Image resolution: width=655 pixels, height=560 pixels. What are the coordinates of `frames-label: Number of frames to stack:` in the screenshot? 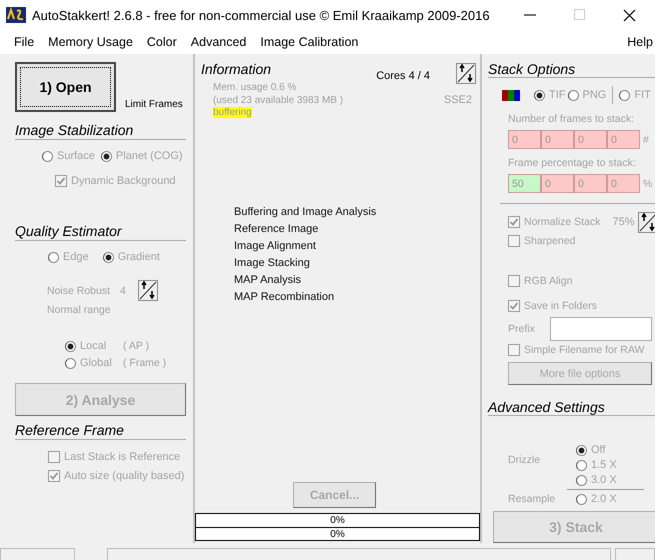 It's located at (571, 119).